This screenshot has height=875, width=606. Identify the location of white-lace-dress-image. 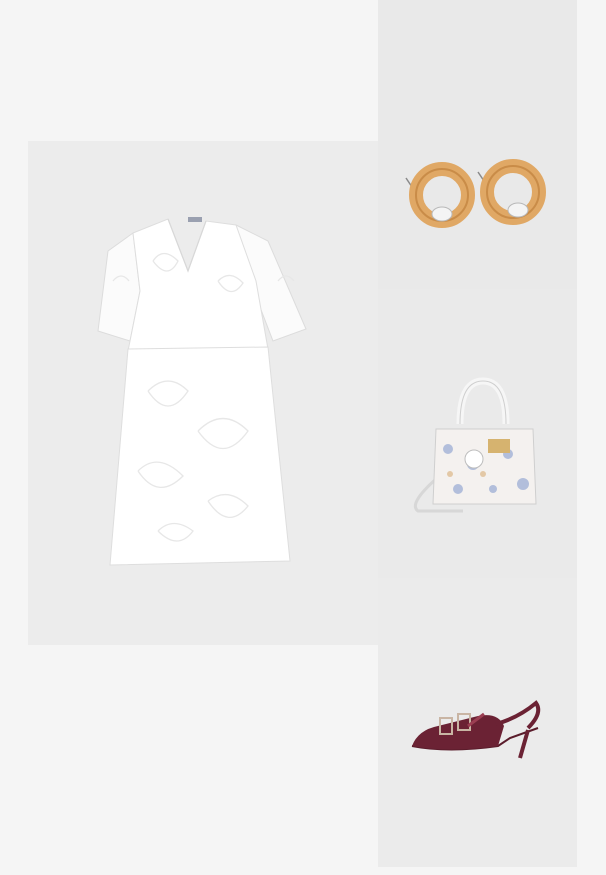
(202, 391).